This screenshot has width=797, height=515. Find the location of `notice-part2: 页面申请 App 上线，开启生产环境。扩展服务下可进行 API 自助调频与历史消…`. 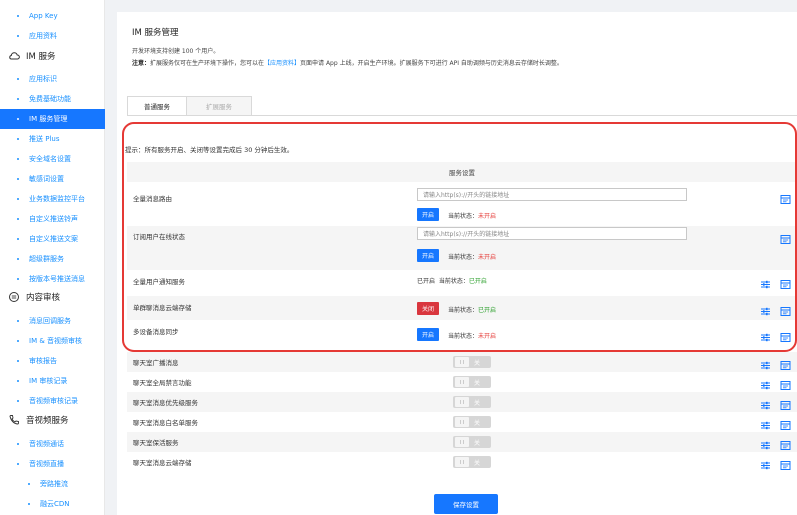

notice-part2: 页面申请 App 上线，开启生产环境。扩展服务下可进行 API 自助调频与历史消… is located at coordinates (431, 63).